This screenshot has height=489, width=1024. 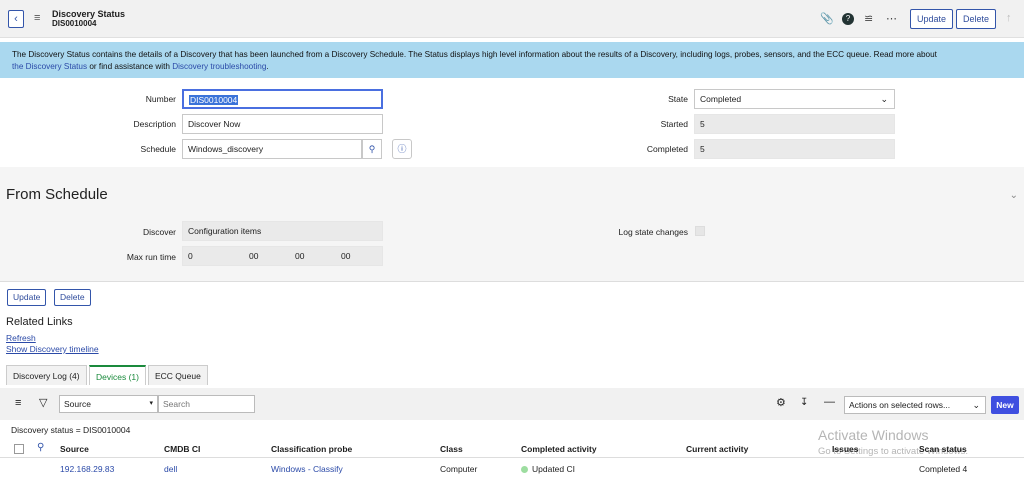 I want to click on max-run-hours: 00, so click(x=254, y=256).